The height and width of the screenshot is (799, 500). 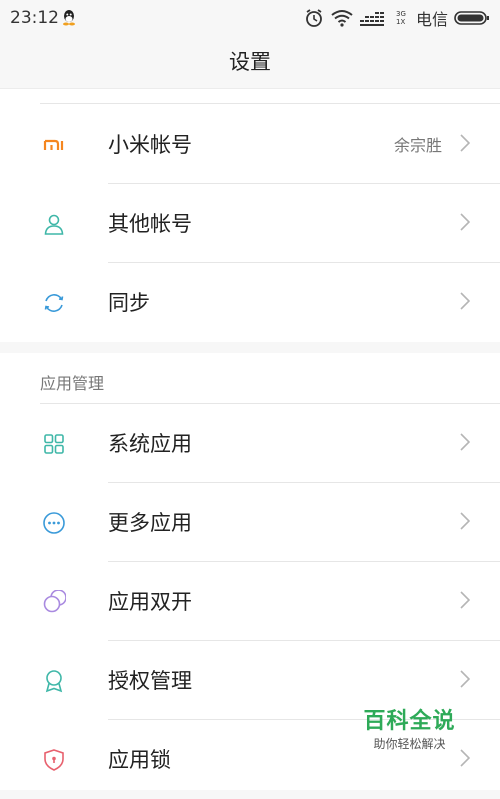 I want to click on settings-row-system-apps: 系统应用, so click(x=250, y=443).